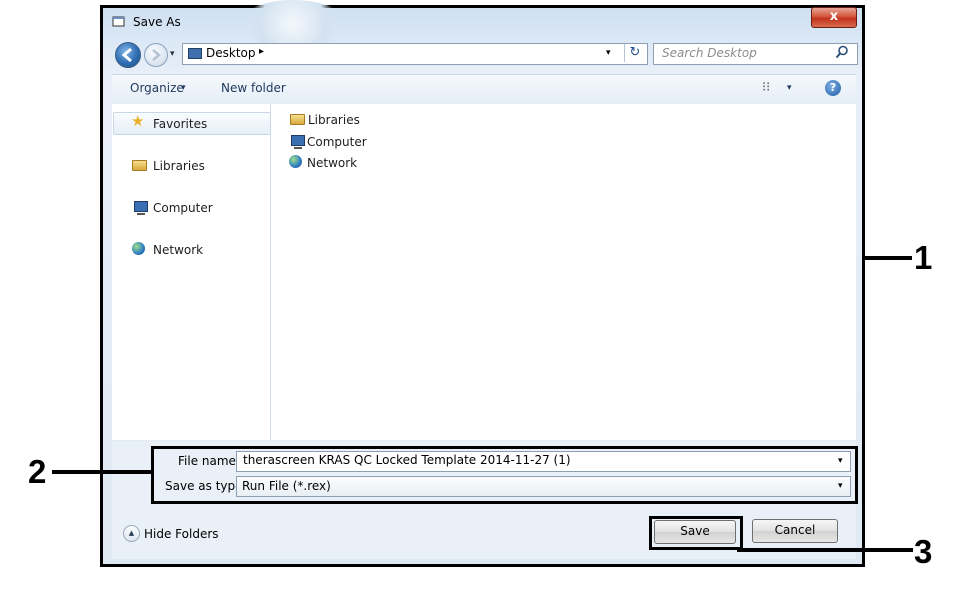 The image size is (968, 593). What do you see at coordinates (37, 471) in the screenshot?
I see `callout-number-2: 2` at bounding box center [37, 471].